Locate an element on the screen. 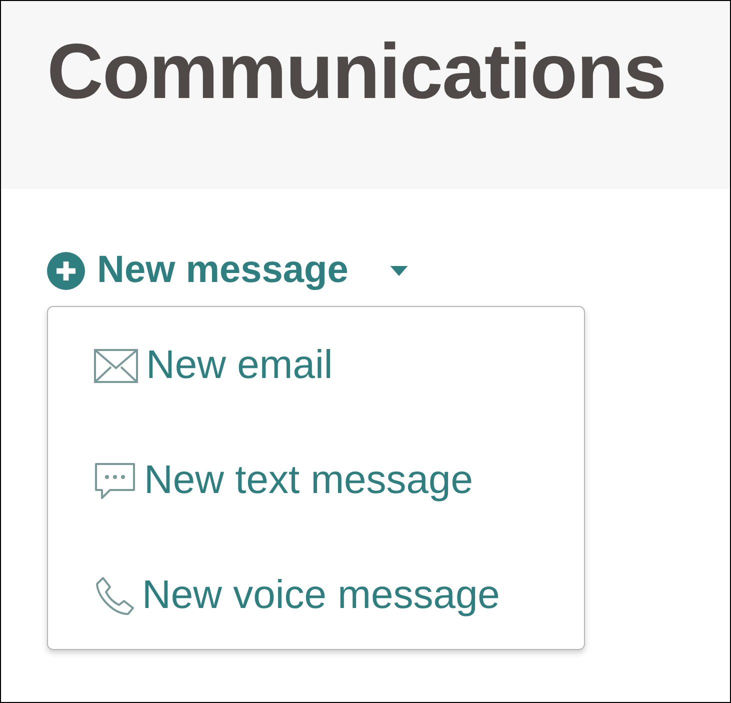  menu-item: New voice message is located at coordinates (339, 595).